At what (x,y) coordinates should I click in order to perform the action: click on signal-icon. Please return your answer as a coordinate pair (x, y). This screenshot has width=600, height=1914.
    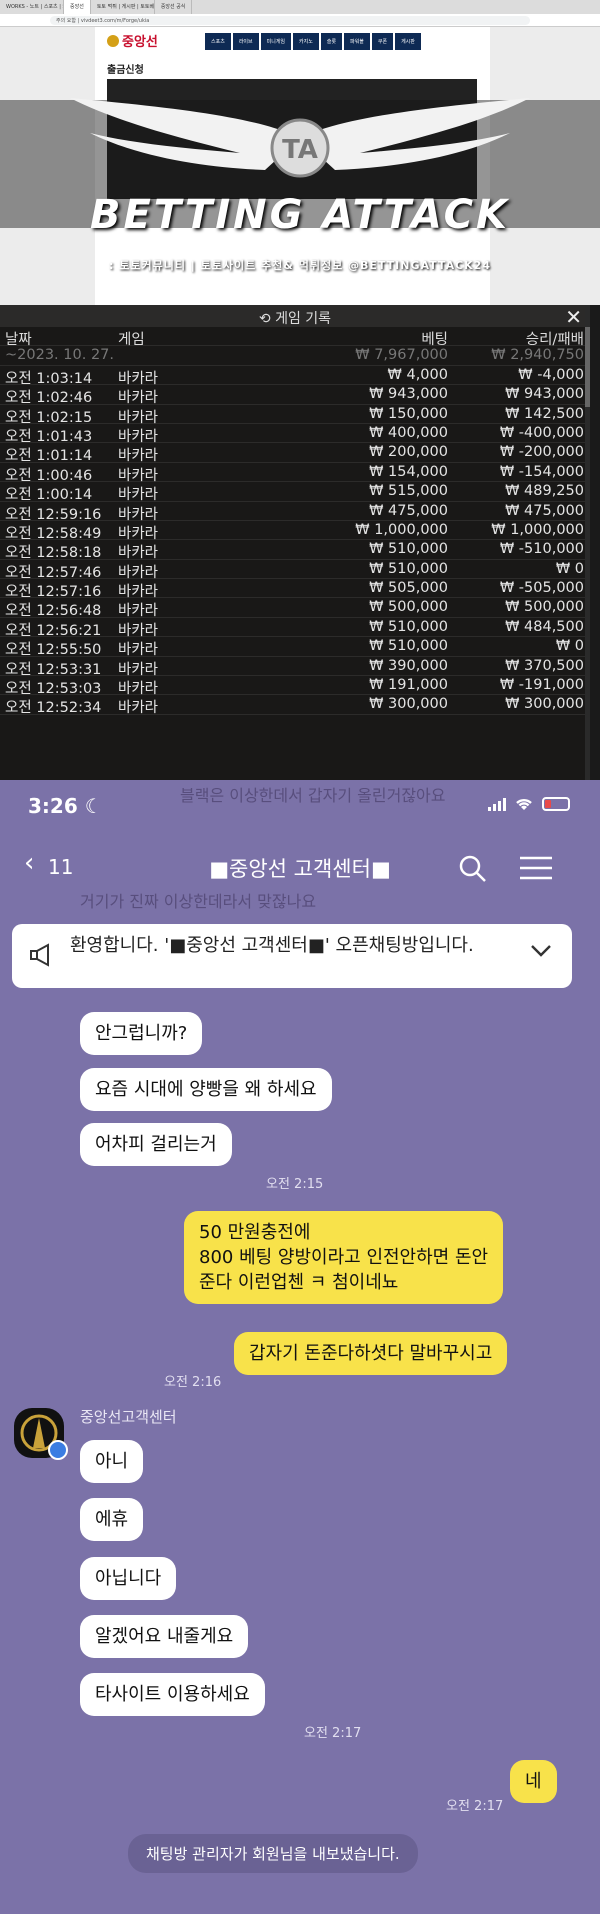
    Looking at the image, I should click on (497, 804).